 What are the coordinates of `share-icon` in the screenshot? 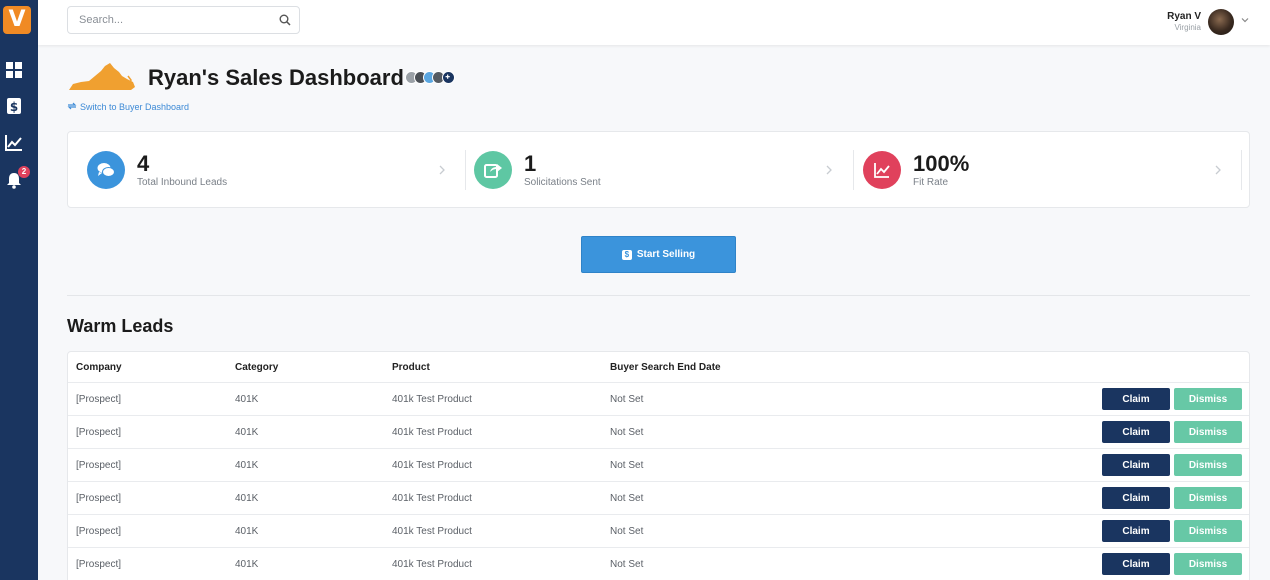 It's located at (493, 170).